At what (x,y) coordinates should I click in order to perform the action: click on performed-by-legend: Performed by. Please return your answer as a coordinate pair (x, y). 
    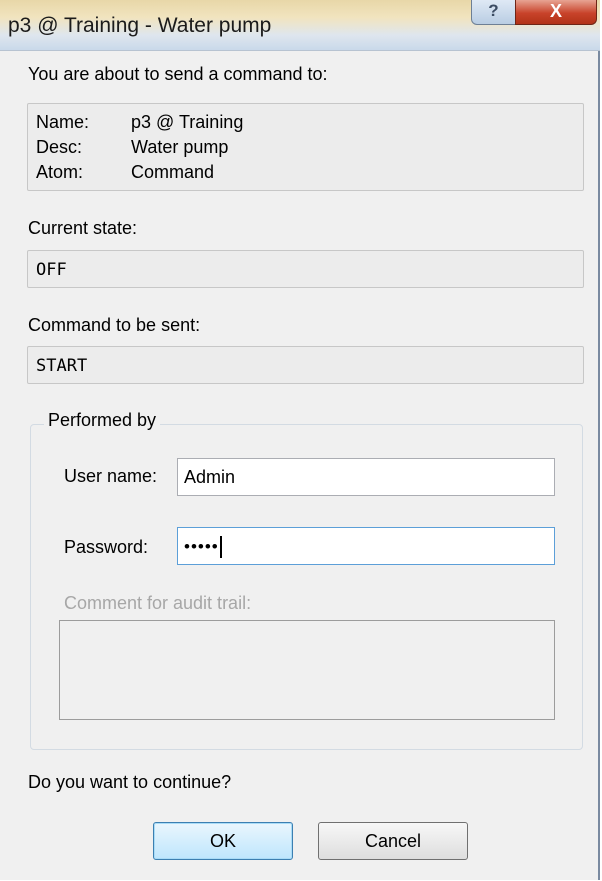
    Looking at the image, I should click on (102, 420).